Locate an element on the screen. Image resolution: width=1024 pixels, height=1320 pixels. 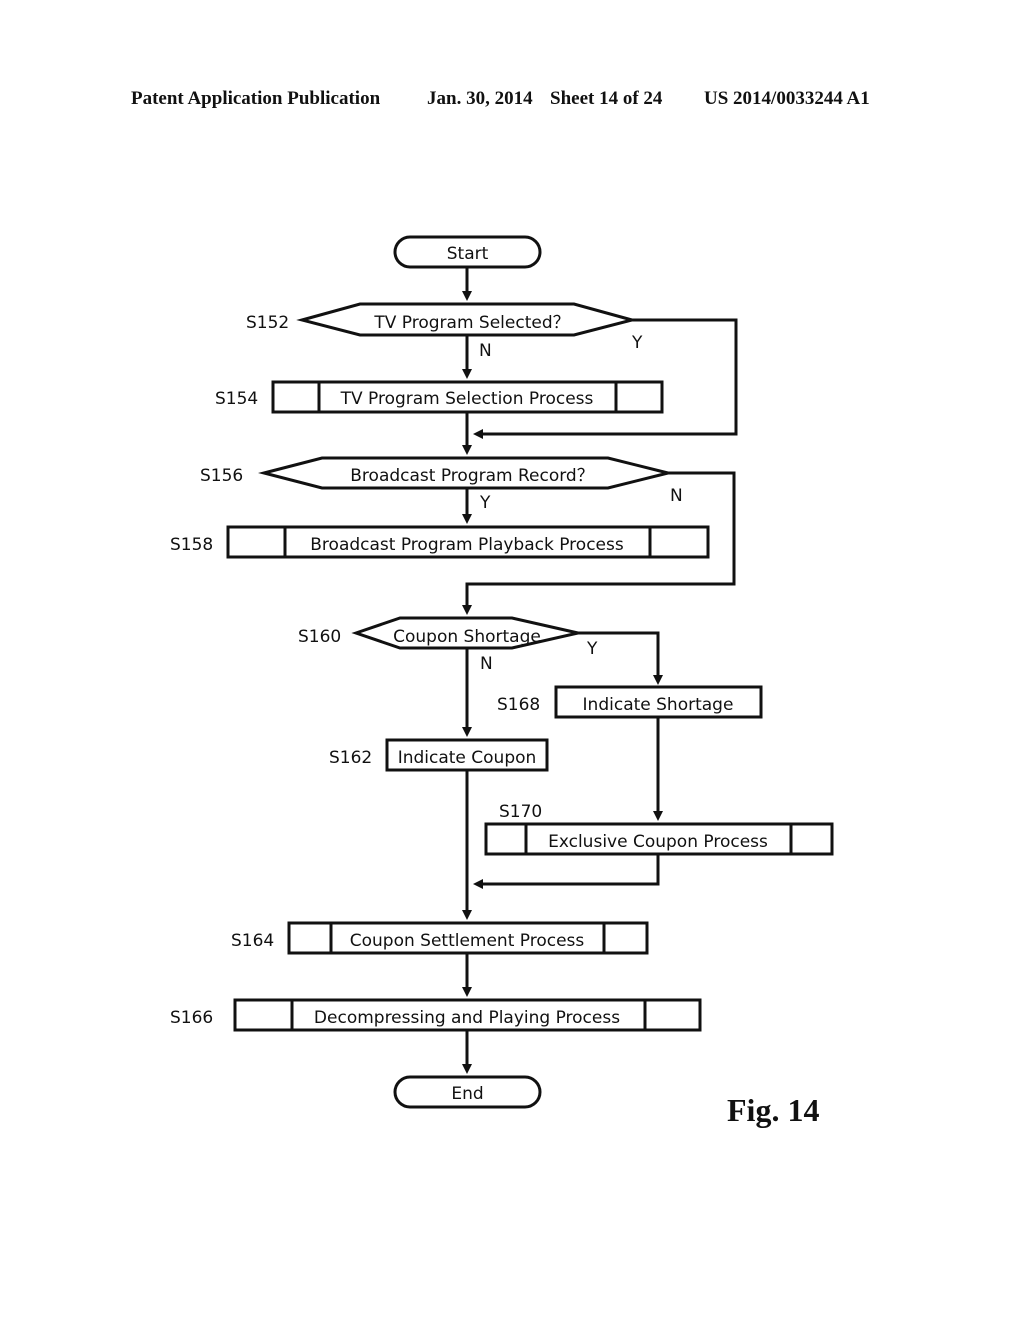
process-s168-text: Indicate Shortage is located at coordinates (658, 705).